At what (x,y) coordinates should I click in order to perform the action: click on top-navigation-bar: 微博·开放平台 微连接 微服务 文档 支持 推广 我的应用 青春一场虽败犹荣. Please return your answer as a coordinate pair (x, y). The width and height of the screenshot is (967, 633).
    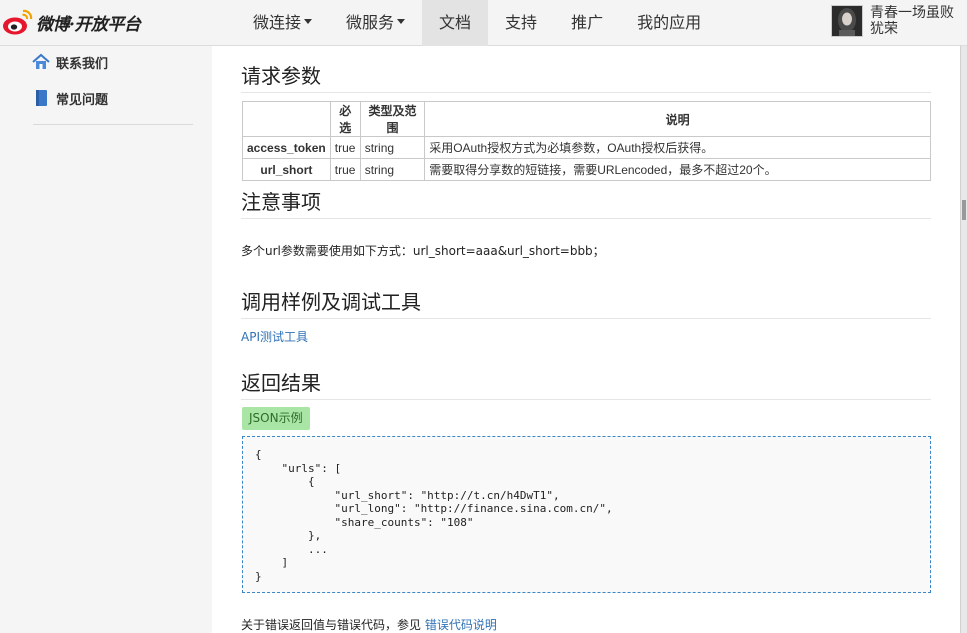
    Looking at the image, I should click on (483, 23).